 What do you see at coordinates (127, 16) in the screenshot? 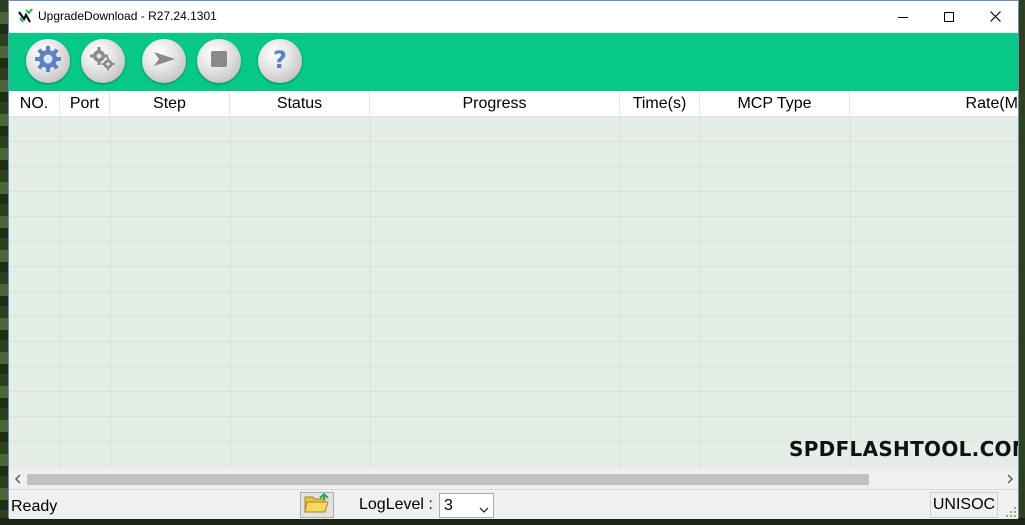
I see `window-title: UpgradeDownload - R27.24.1301` at bounding box center [127, 16].